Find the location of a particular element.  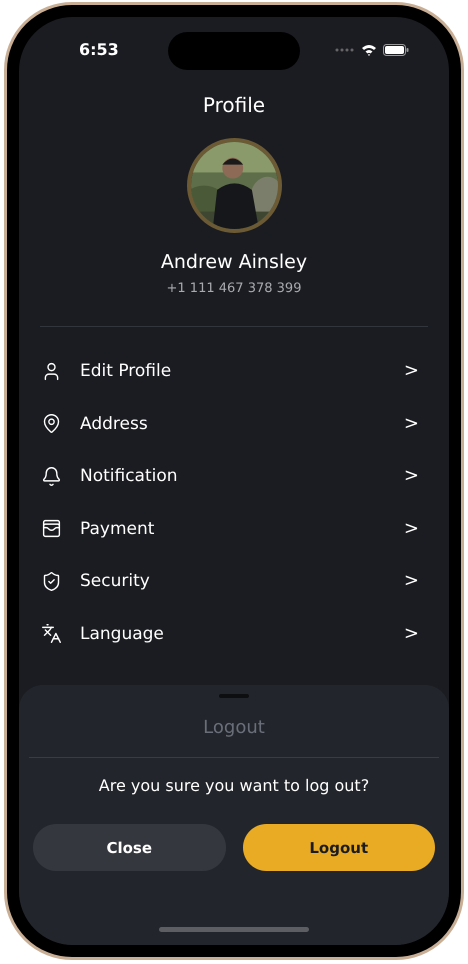

translate-icon is located at coordinates (51, 633).